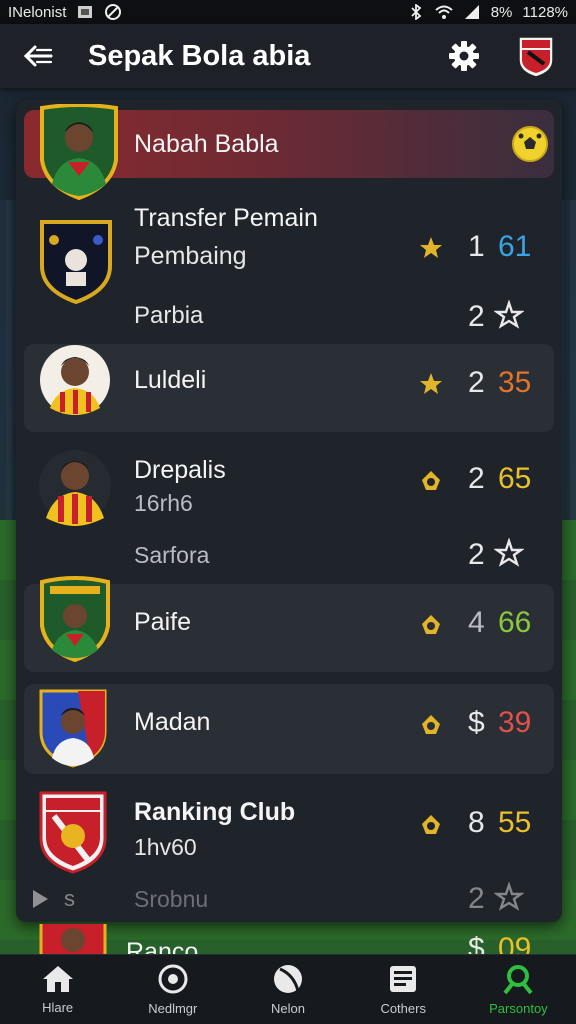 This screenshot has height=1024, width=576. What do you see at coordinates (69, 898) in the screenshot?
I see `row-extra: s` at bounding box center [69, 898].